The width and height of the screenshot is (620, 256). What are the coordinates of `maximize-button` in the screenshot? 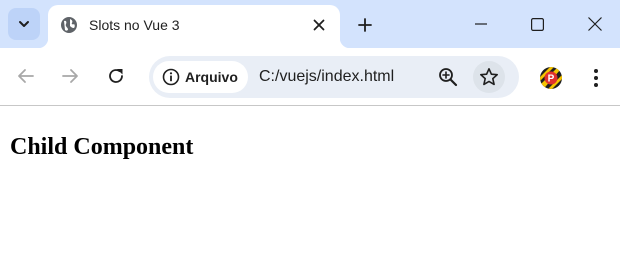 It's located at (537, 24).